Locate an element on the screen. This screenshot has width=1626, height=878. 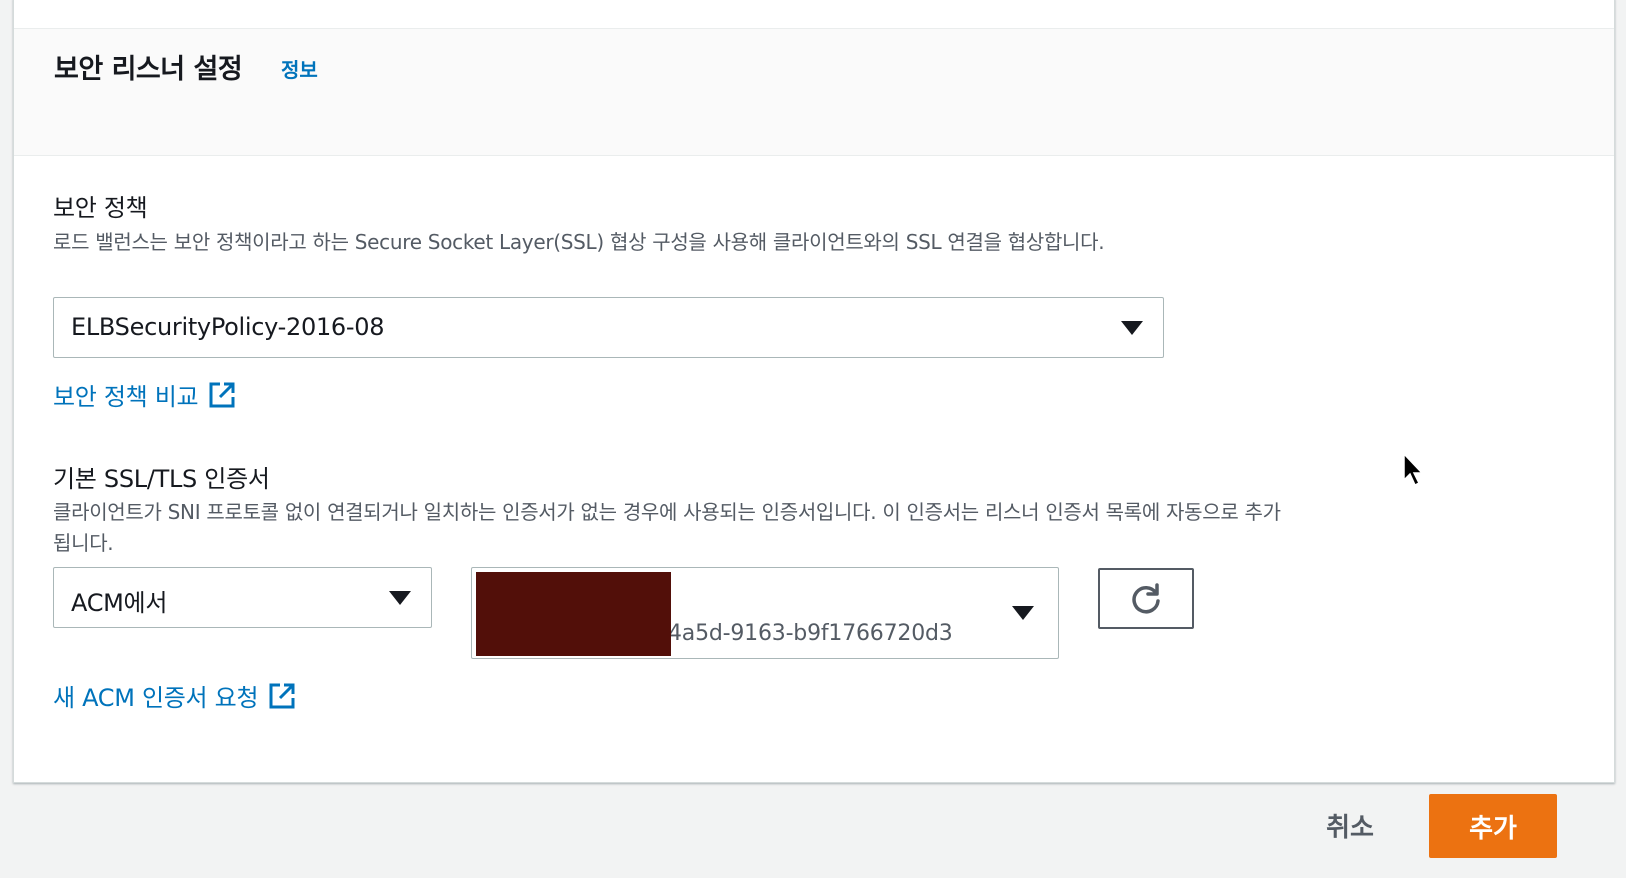
info-link: 정보 is located at coordinates (299, 68).